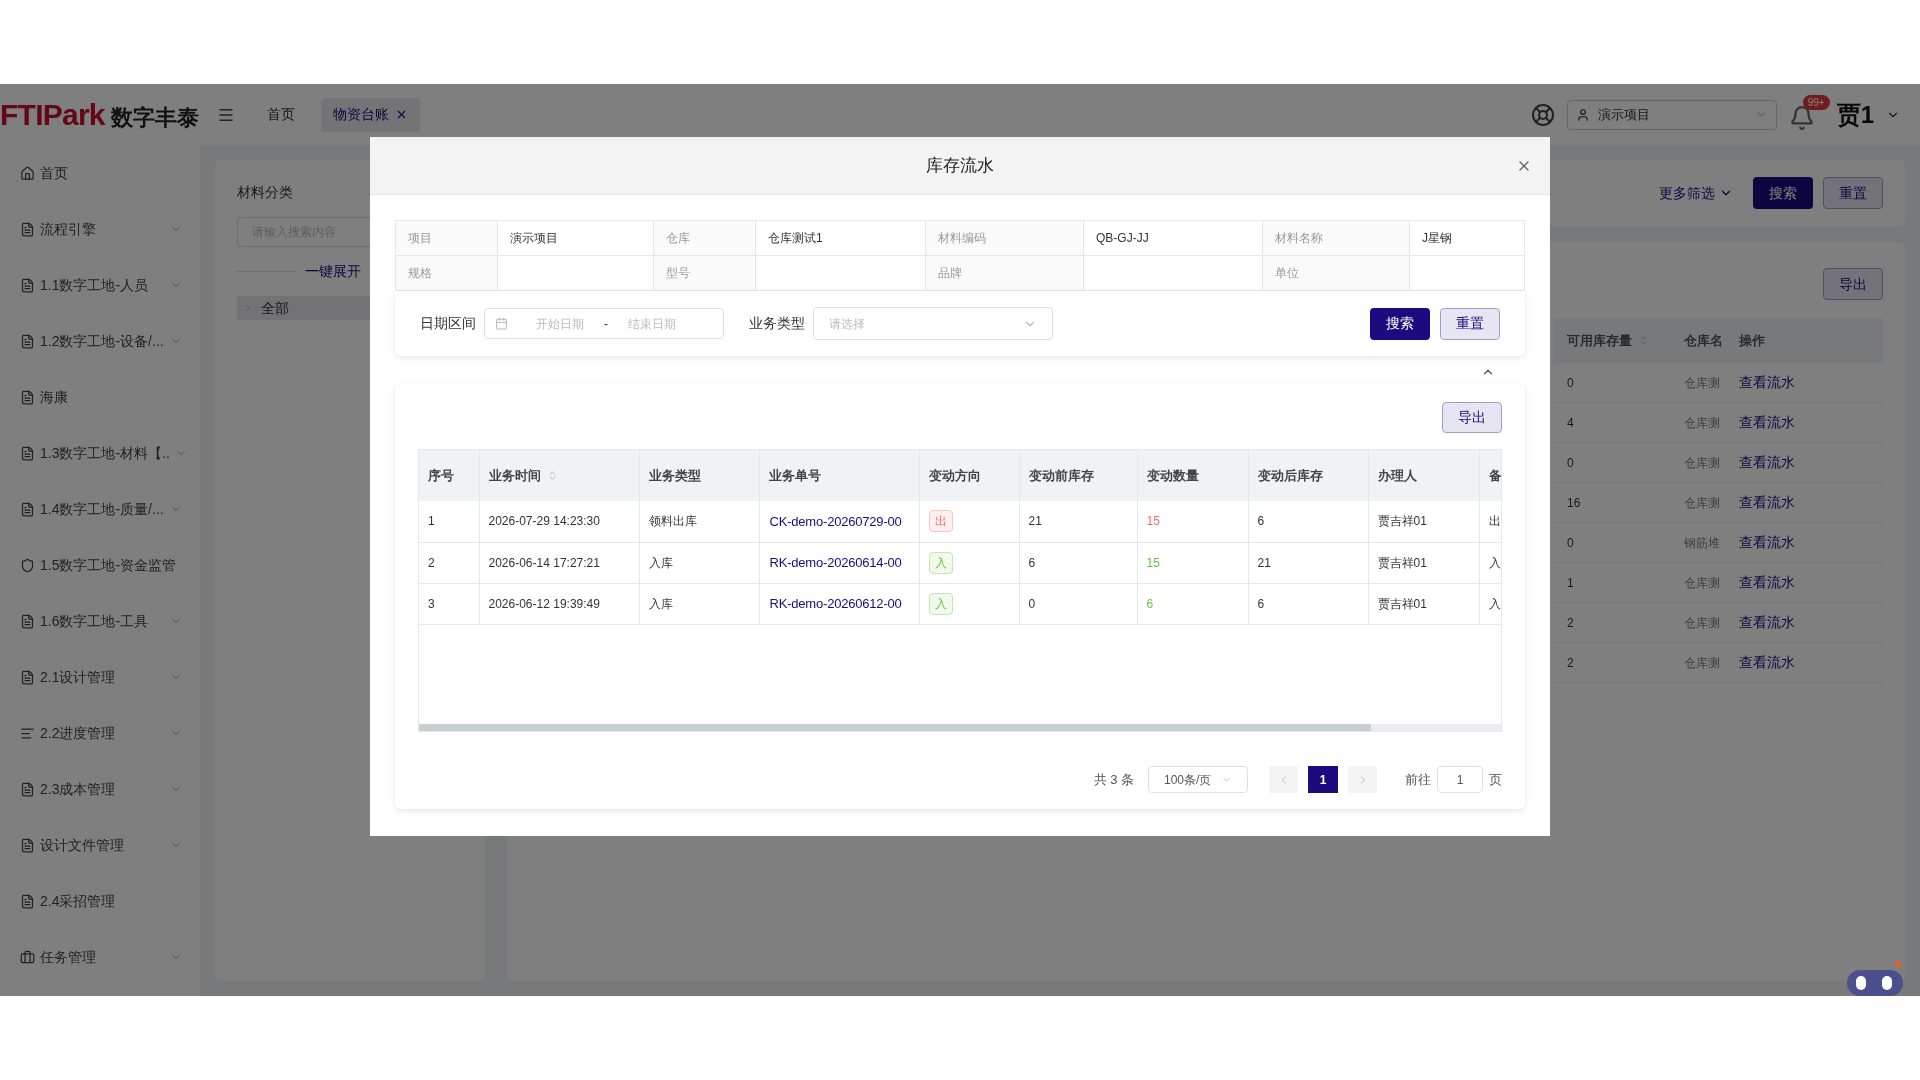  What do you see at coordinates (777, 323) in the screenshot?
I see `field-label: 业务类型` at bounding box center [777, 323].